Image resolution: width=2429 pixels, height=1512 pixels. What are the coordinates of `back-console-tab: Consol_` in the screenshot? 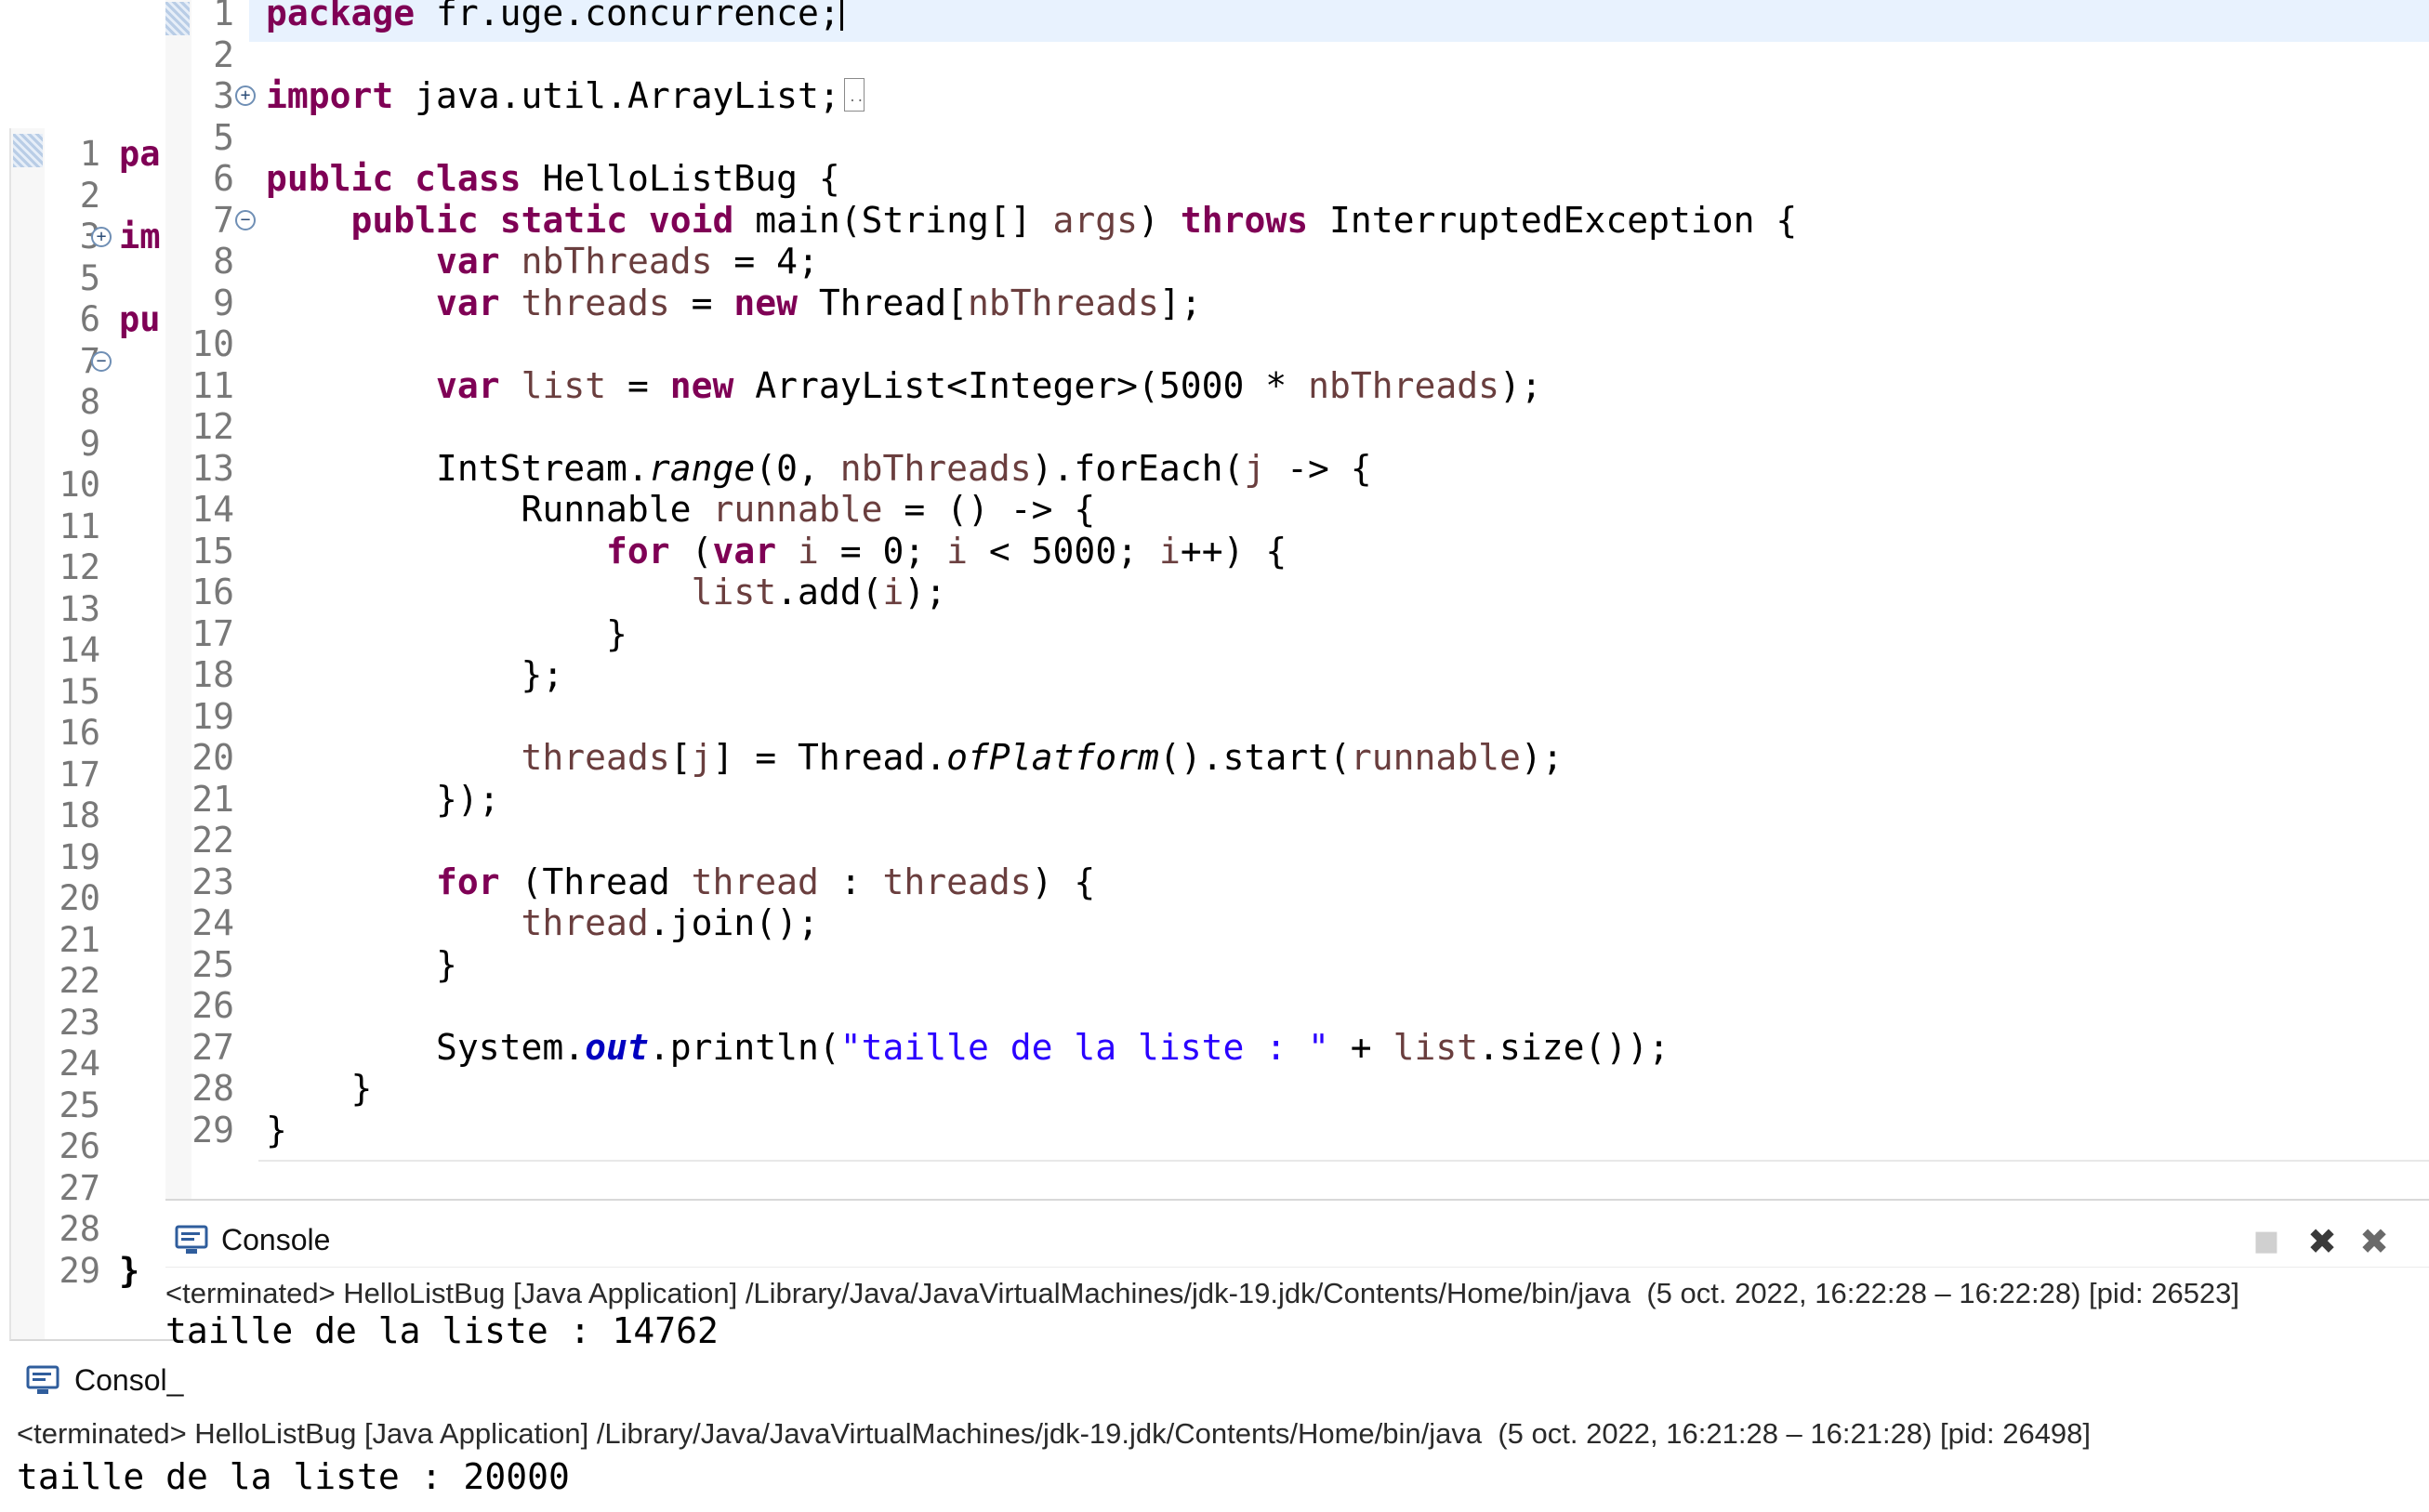 It's located at (128, 1381).